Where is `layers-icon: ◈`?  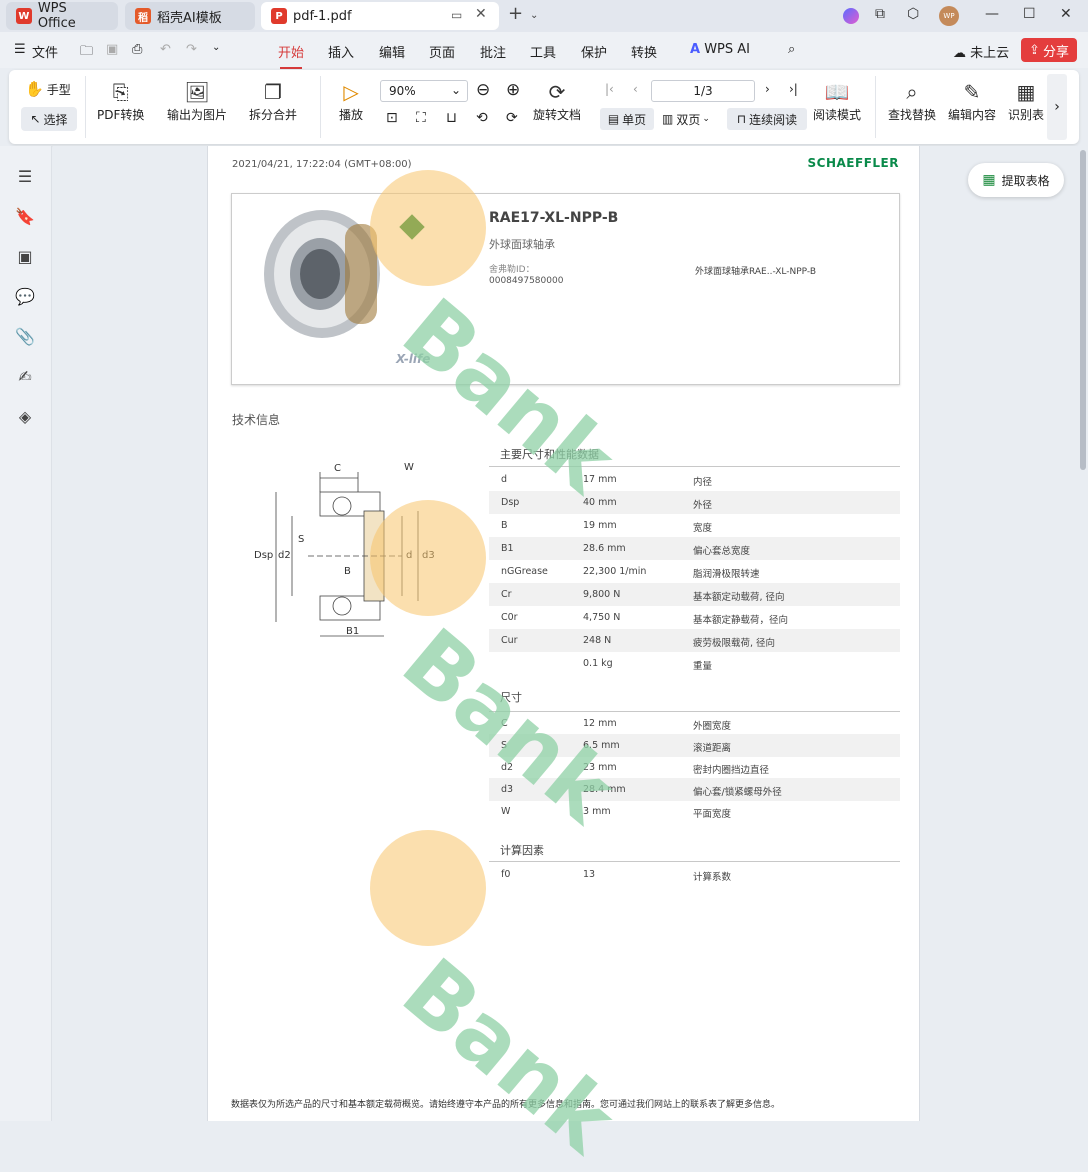
layers-icon: ◈ is located at coordinates (25, 417).